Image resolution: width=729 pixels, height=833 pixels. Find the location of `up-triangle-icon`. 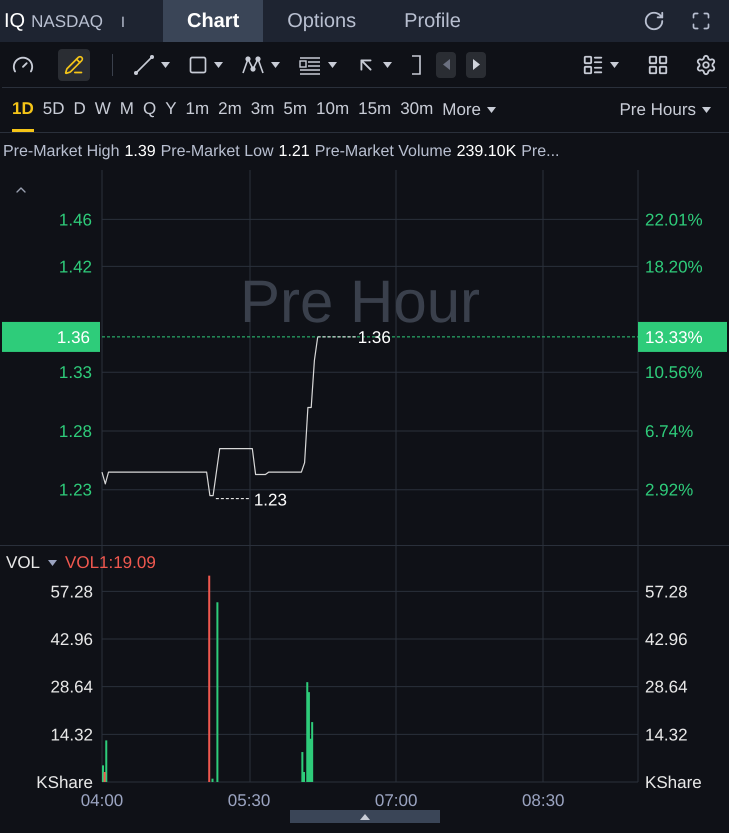

up-triangle-icon is located at coordinates (365, 817).